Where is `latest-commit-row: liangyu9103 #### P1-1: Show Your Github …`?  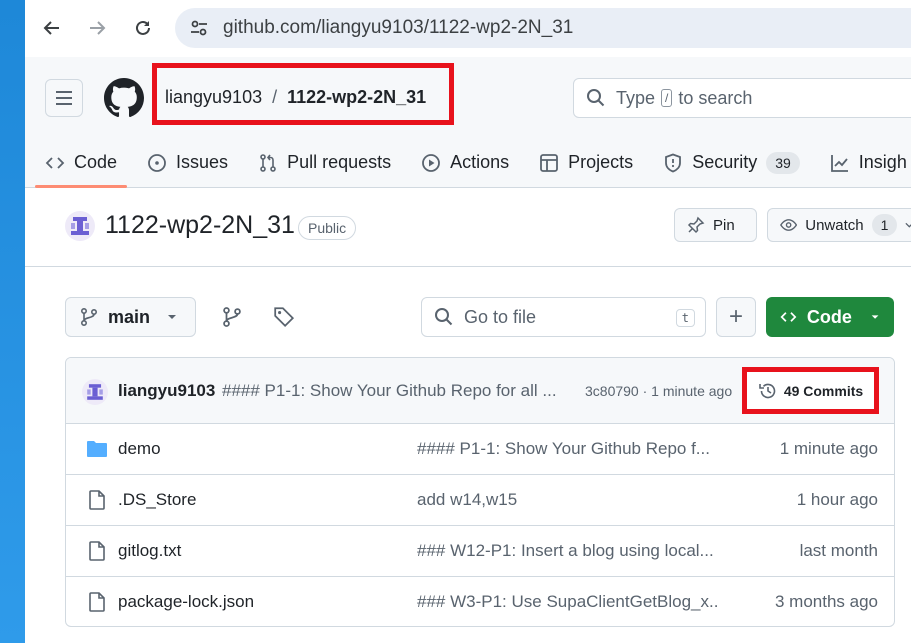 latest-commit-row: liangyu9103 #### P1-1: Show Your Github … is located at coordinates (480, 391).